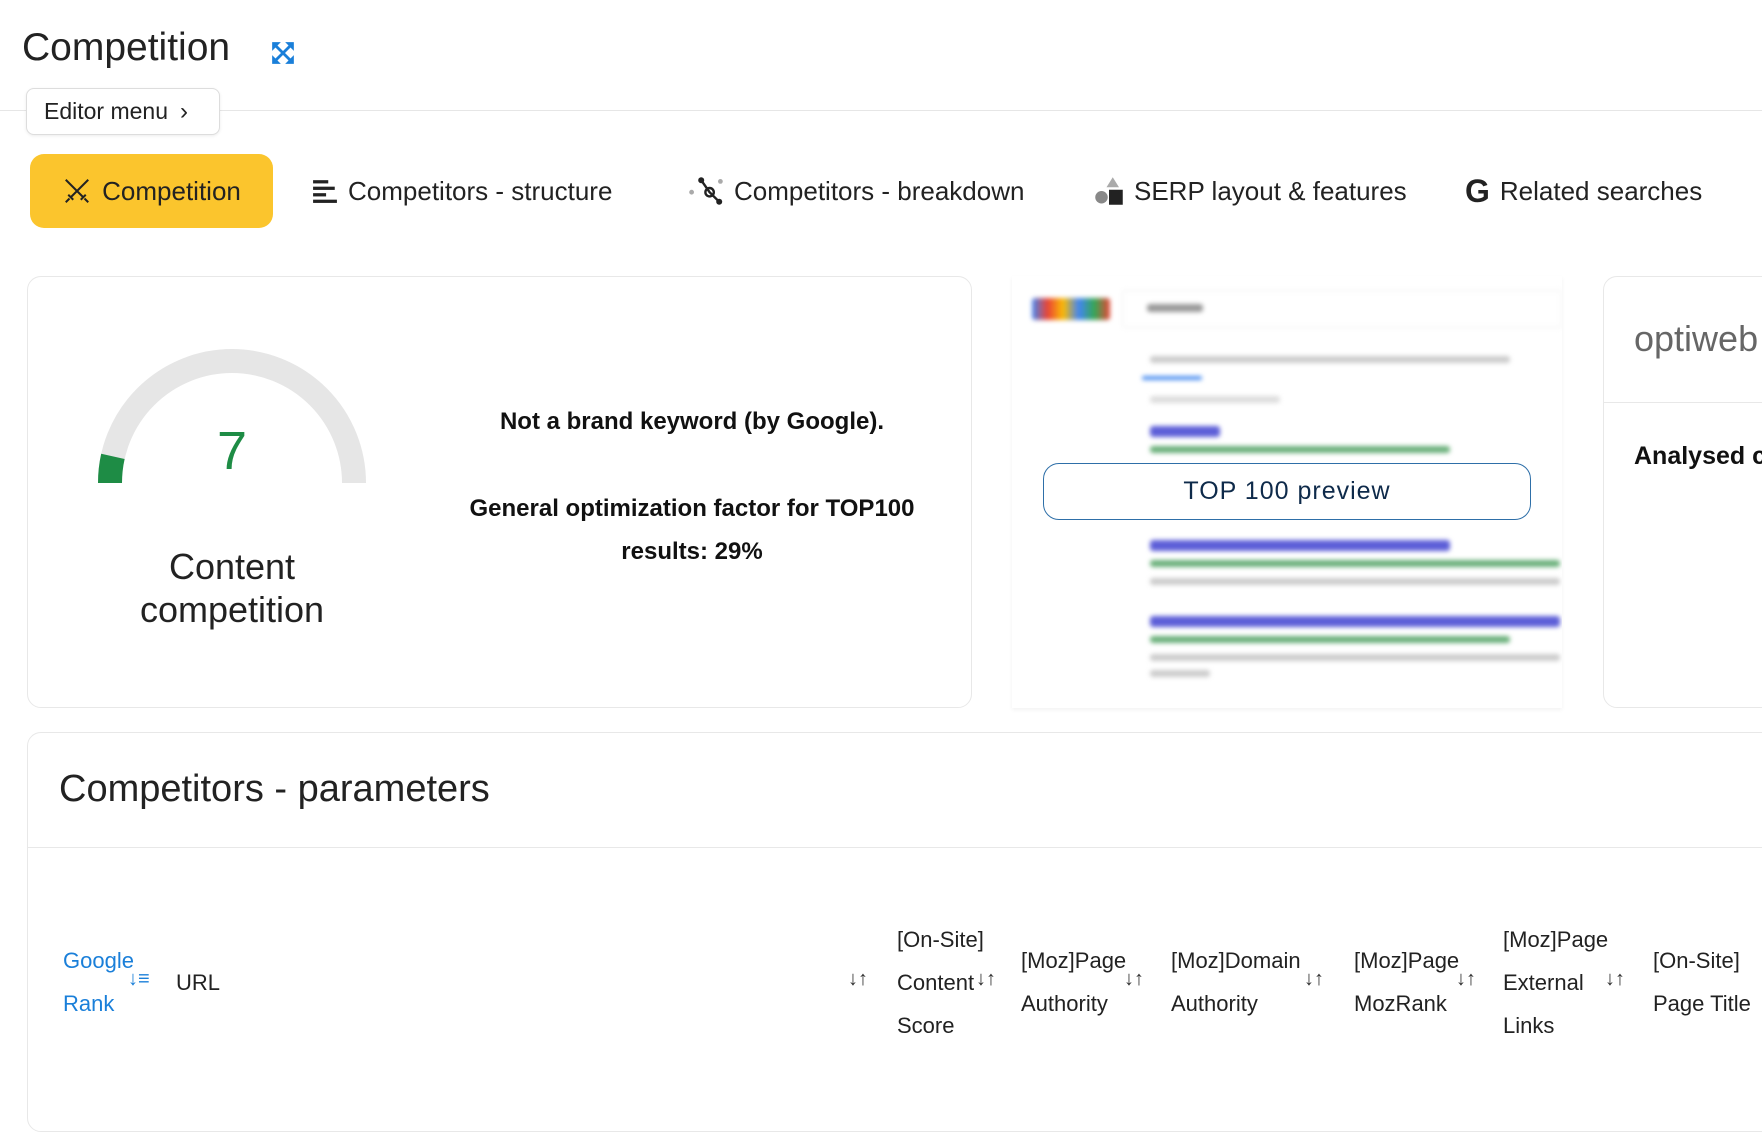  What do you see at coordinates (692, 421) in the screenshot?
I see `brand-keyword-text: Not a brand keyword (by Google).` at bounding box center [692, 421].